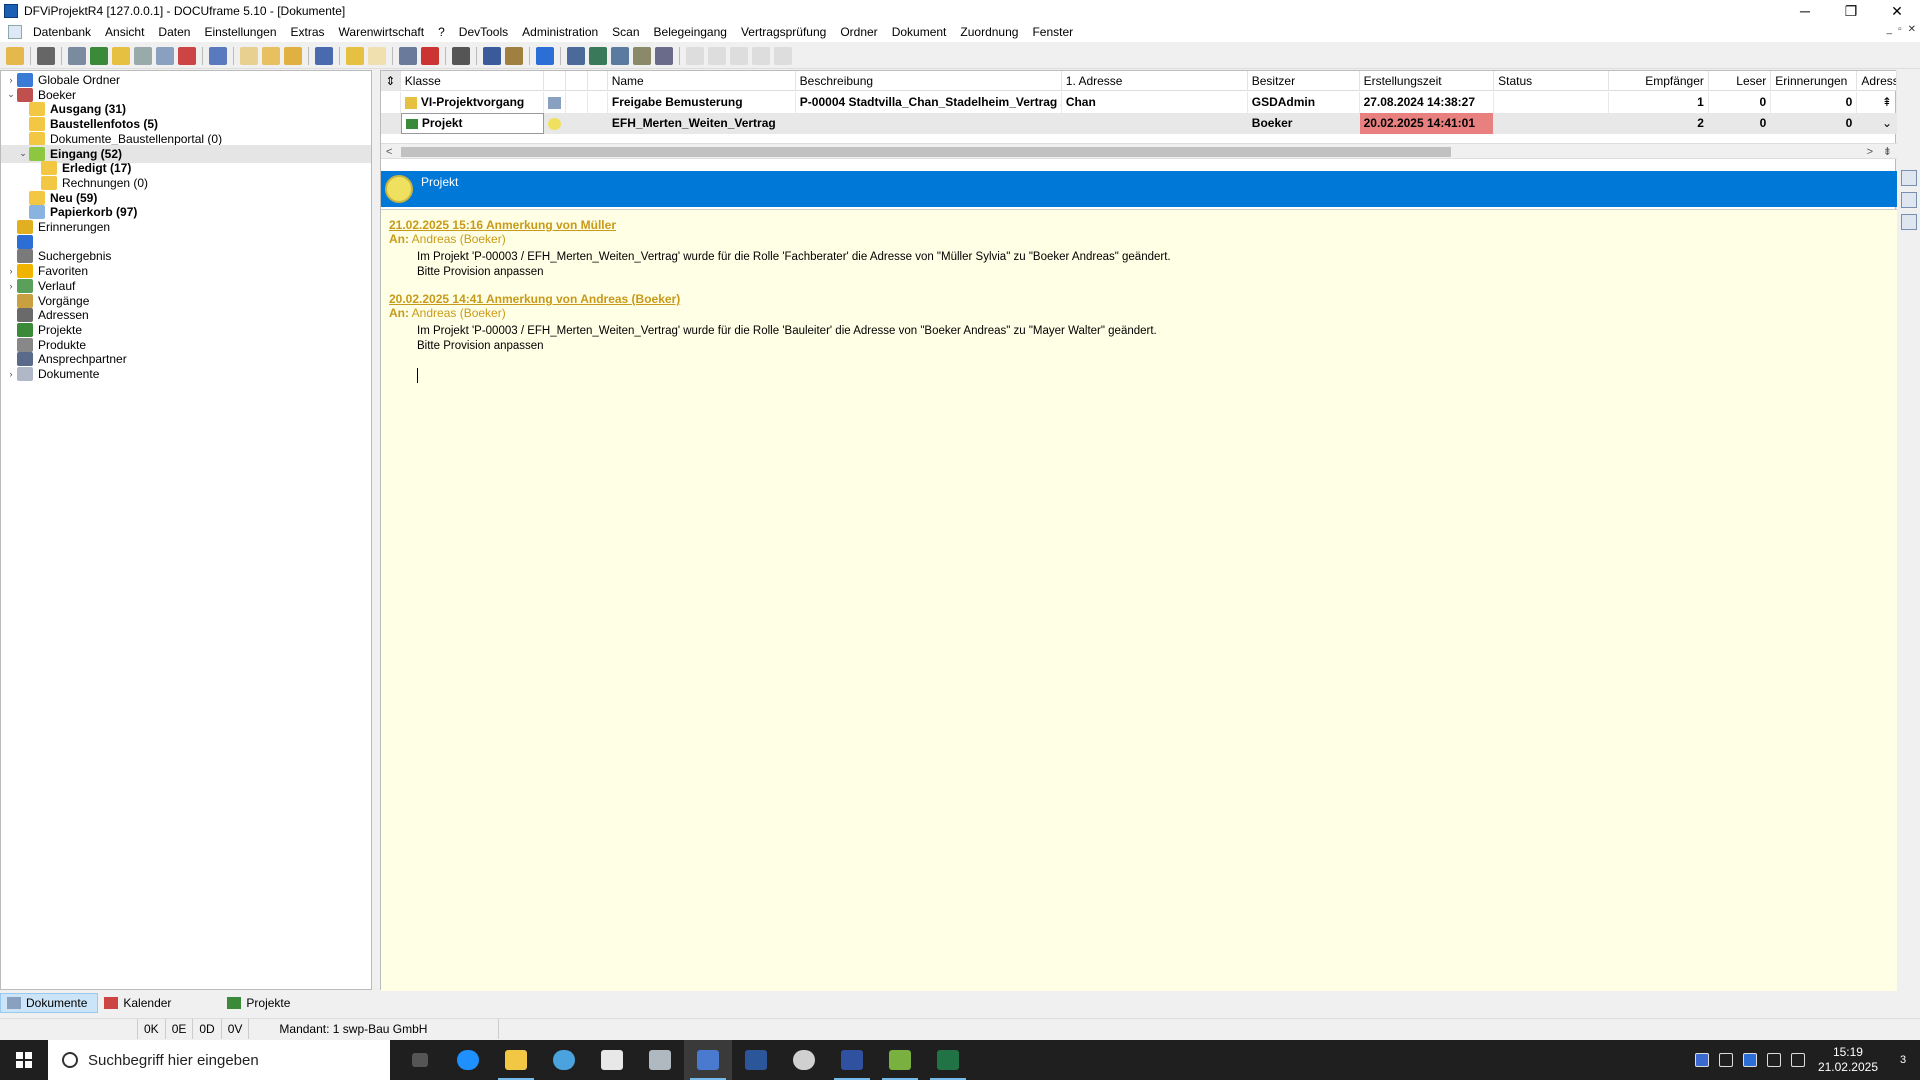 This screenshot has width=1920, height=1080. I want to click on col-erstellungszeit: Erstellungszeit, so click(1427, 81).